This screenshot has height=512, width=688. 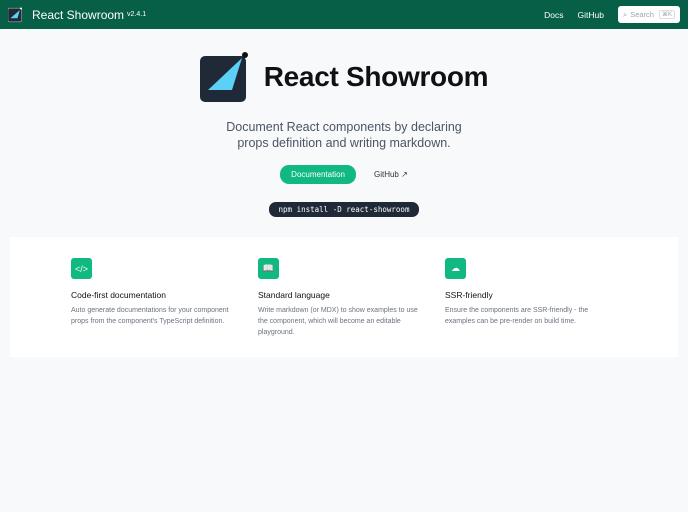 What do you see at coordinates (318, 174) in the screenshot?
I see `documentation-button: Documentation` at bounding box center [318, 174].